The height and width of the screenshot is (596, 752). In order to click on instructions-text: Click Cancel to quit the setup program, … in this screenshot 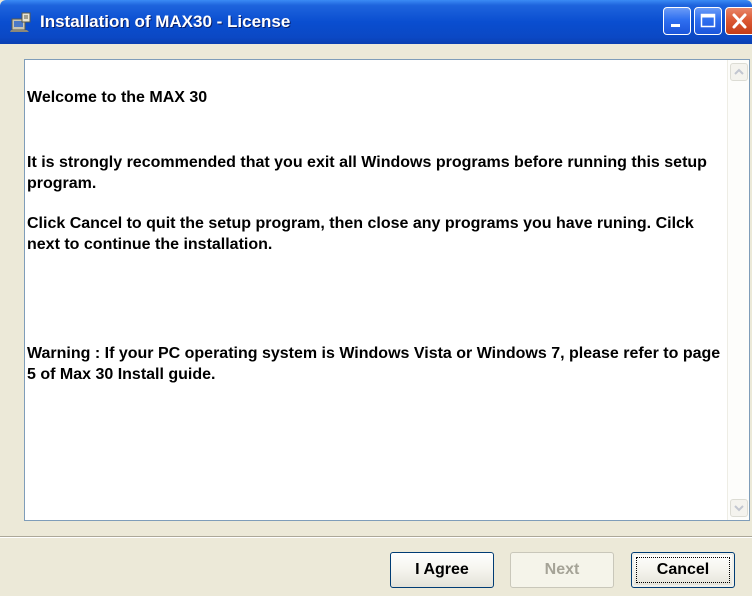, I will do `click(360, 234)`.